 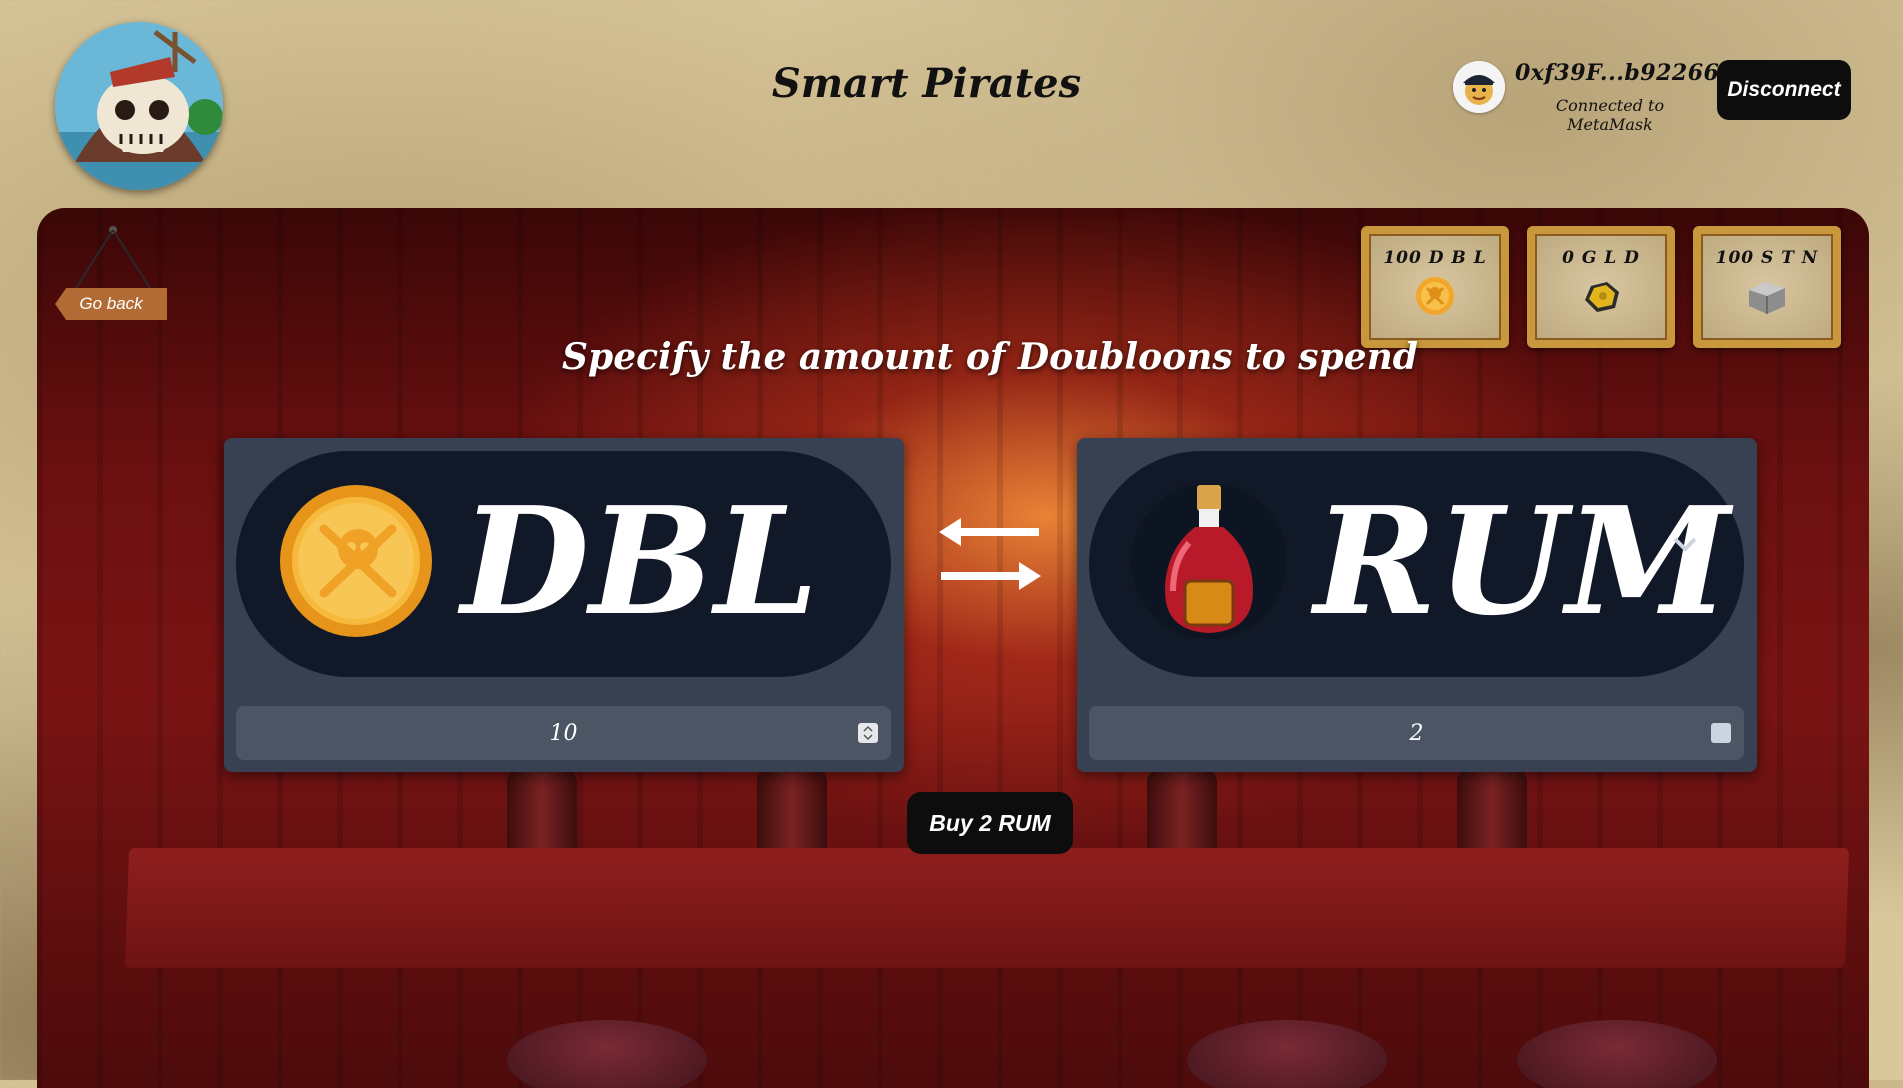 I want to click on balance-card-stn: 100 S T N, so click(x=1767, y=287).